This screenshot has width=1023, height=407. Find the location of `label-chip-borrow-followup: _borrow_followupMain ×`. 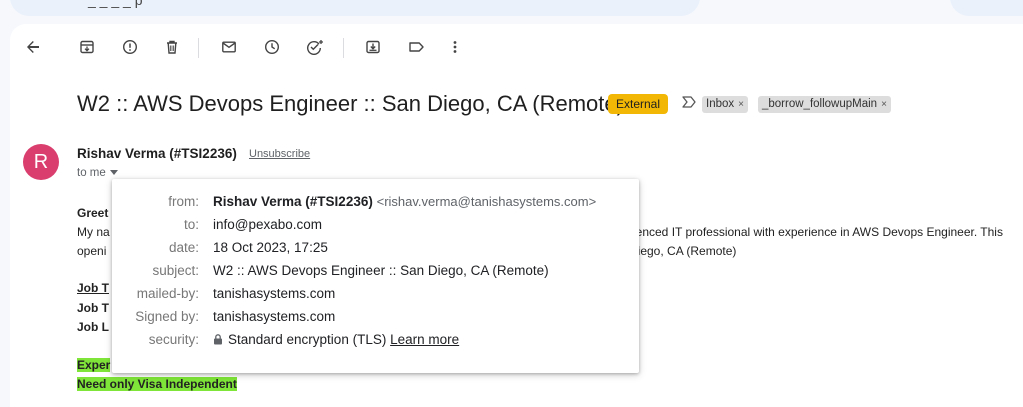

label-chip-borrow-followup: _borrow_followupMain × is located at coordinates (824, 104).